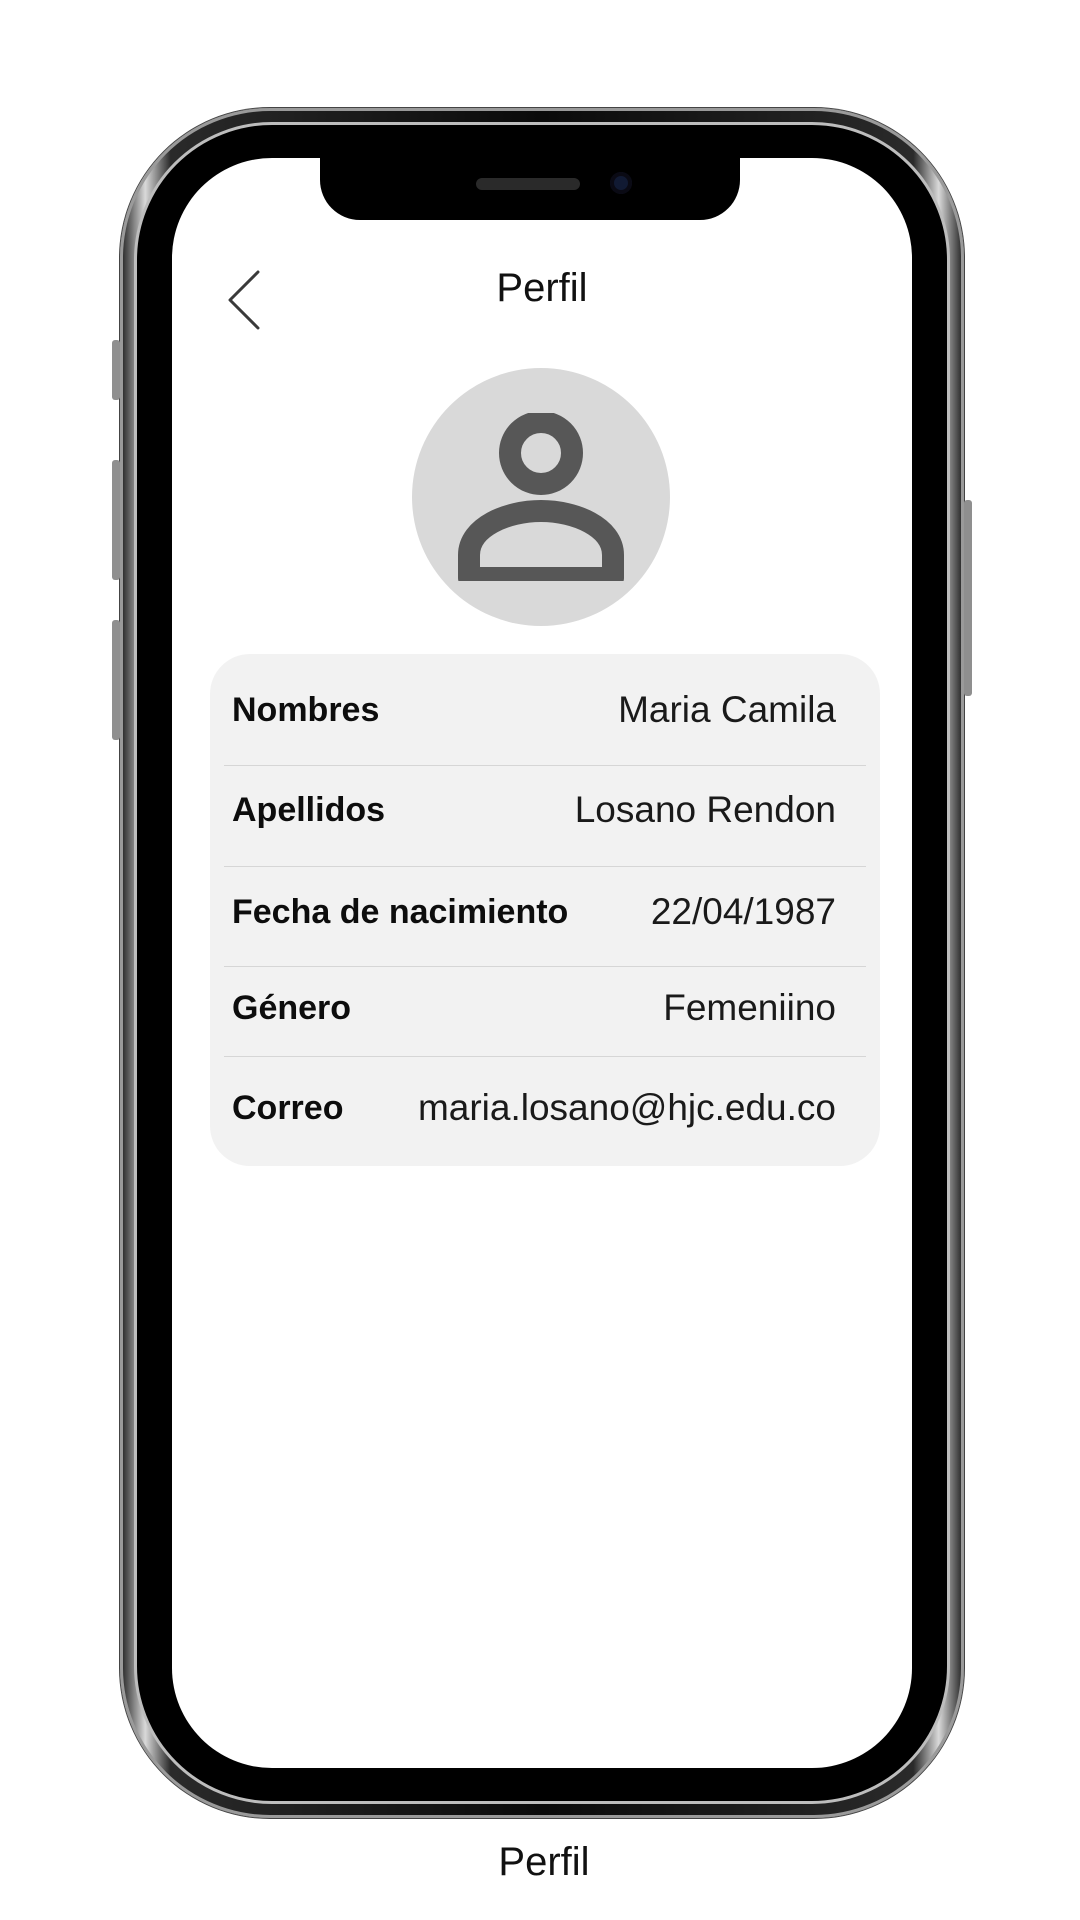  What do you see at coordinates (116, 370) in the screenshot?
I see `mute-switch` at bounding box center [116, 370].